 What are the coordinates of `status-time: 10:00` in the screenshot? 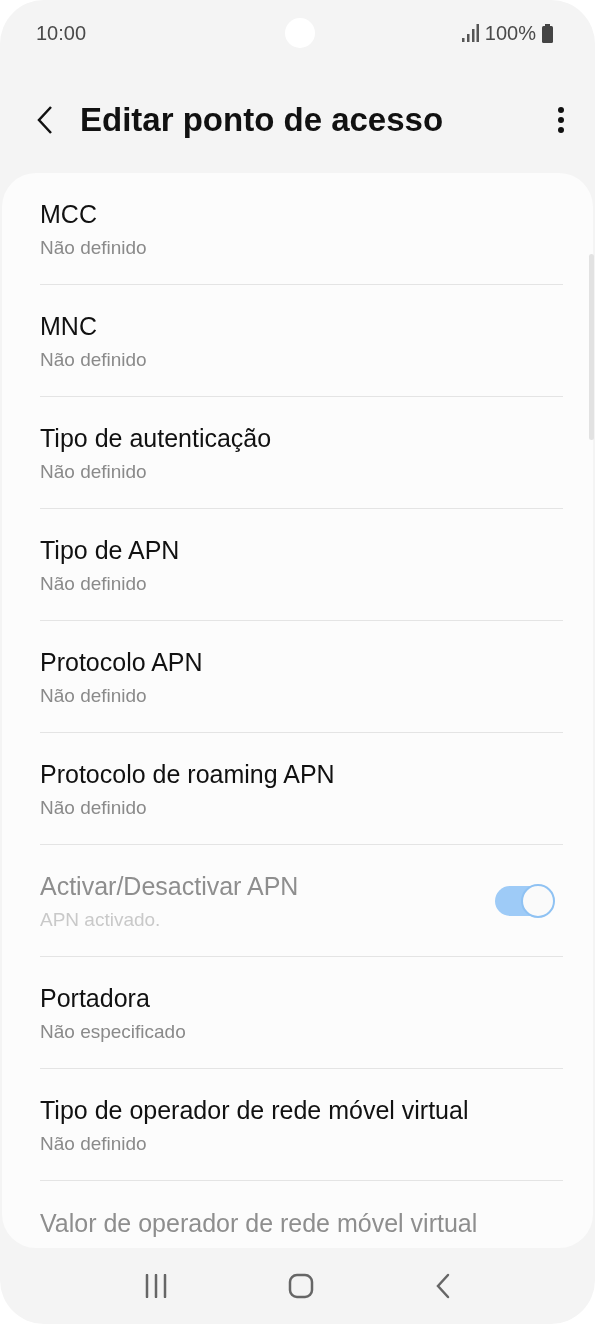 It's located at (61, 33).